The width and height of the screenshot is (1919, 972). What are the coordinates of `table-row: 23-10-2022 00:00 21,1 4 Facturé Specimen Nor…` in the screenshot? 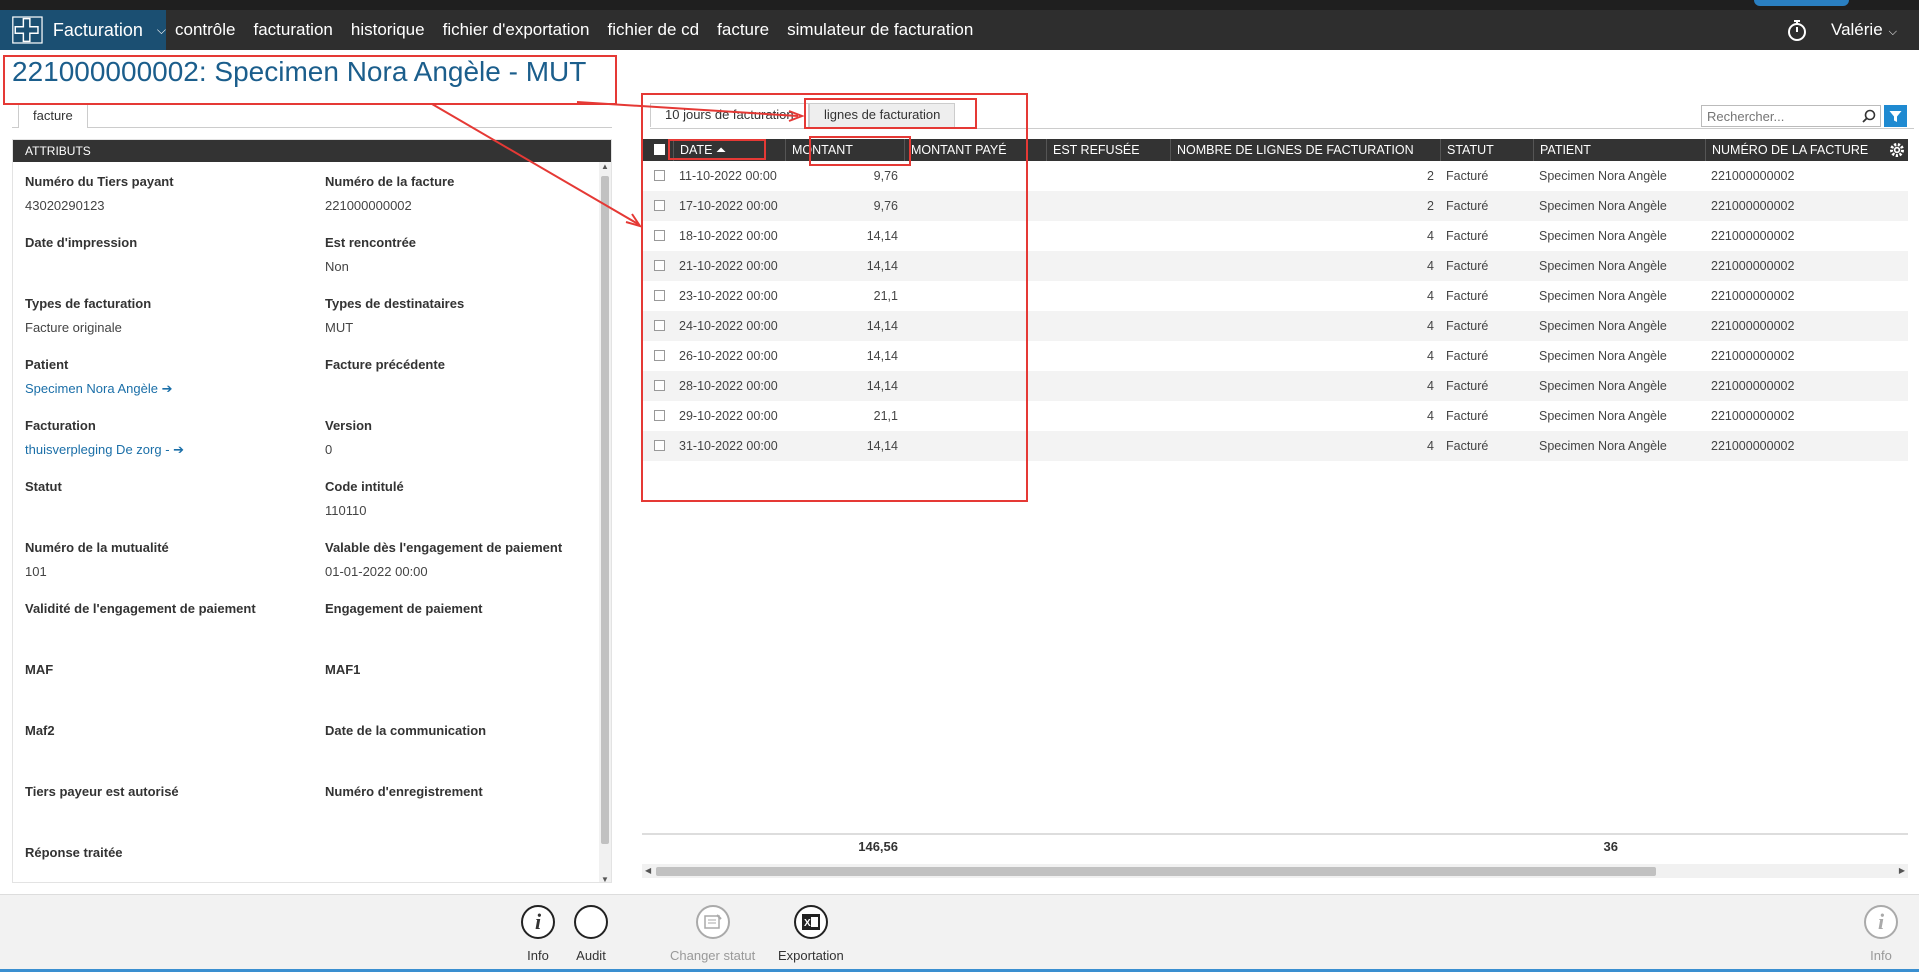 It's located at (1275, 296).